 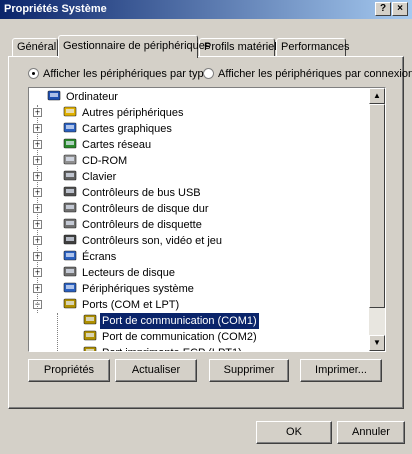 I want to click on system-device-icon, so click(x=70, y=288).